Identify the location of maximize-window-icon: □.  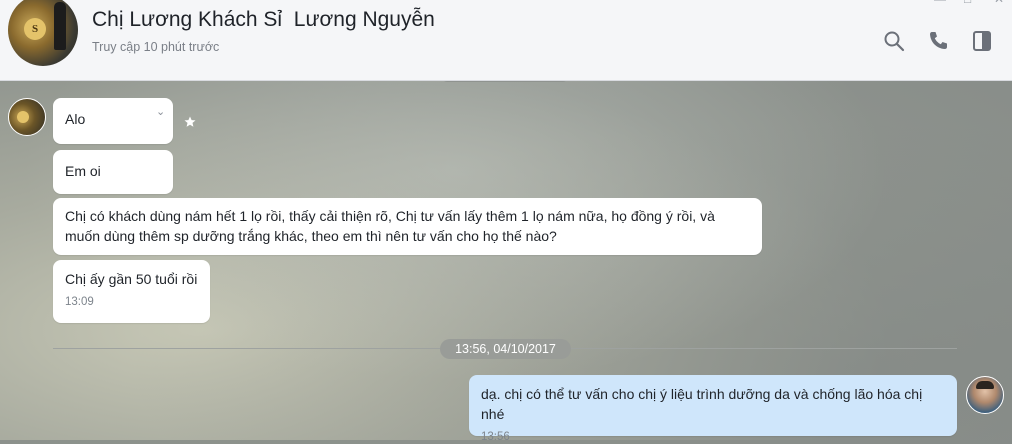
(970, 3).